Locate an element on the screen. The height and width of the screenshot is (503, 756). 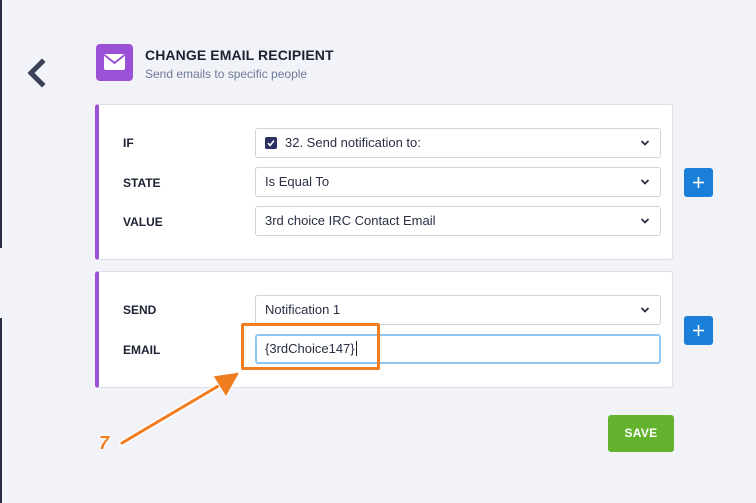
annotation-arrow is located at coordinates (180, 408).